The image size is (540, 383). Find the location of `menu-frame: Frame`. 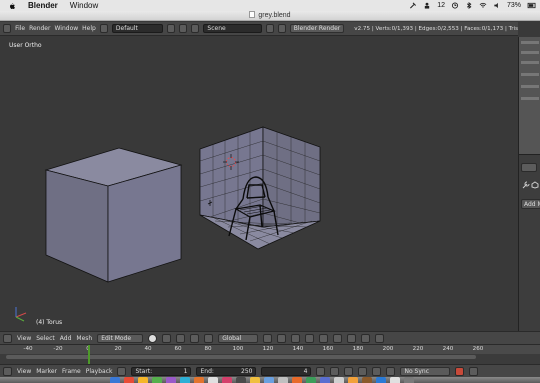

menu-frame: Frame is located at coordinates (71, 371).